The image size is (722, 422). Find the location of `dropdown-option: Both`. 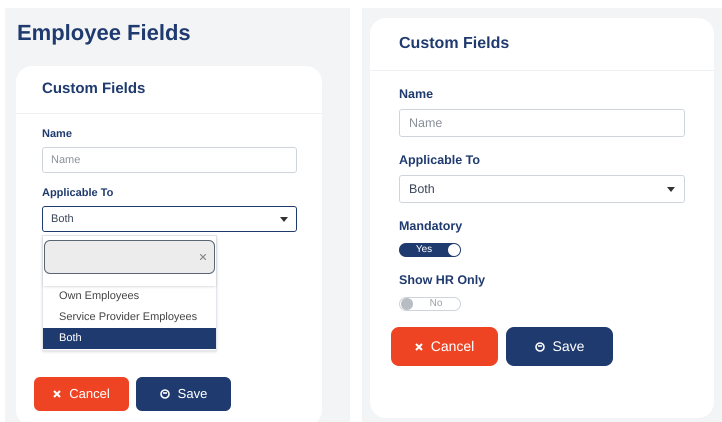

dropdown-option: Both is located at coordinates (129, 338).